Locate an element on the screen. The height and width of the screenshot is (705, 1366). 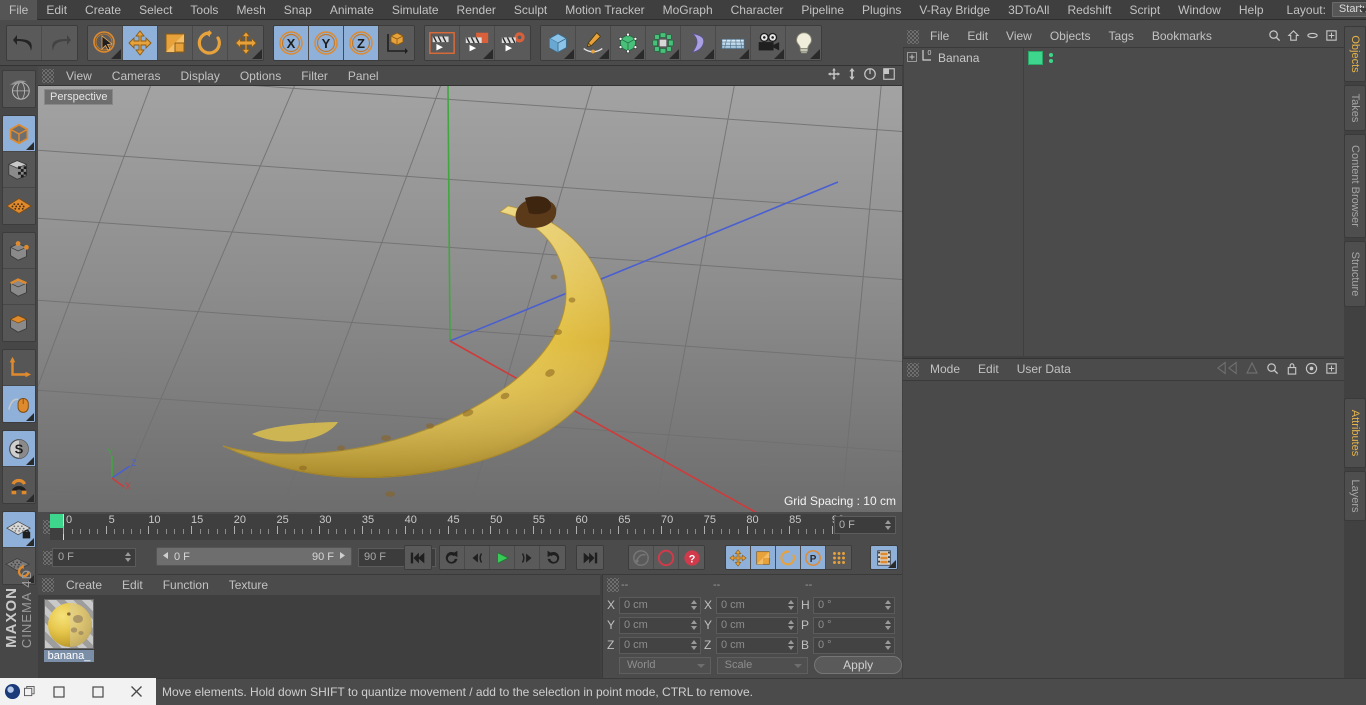
floor-icon is located at coordinates (733, 42).